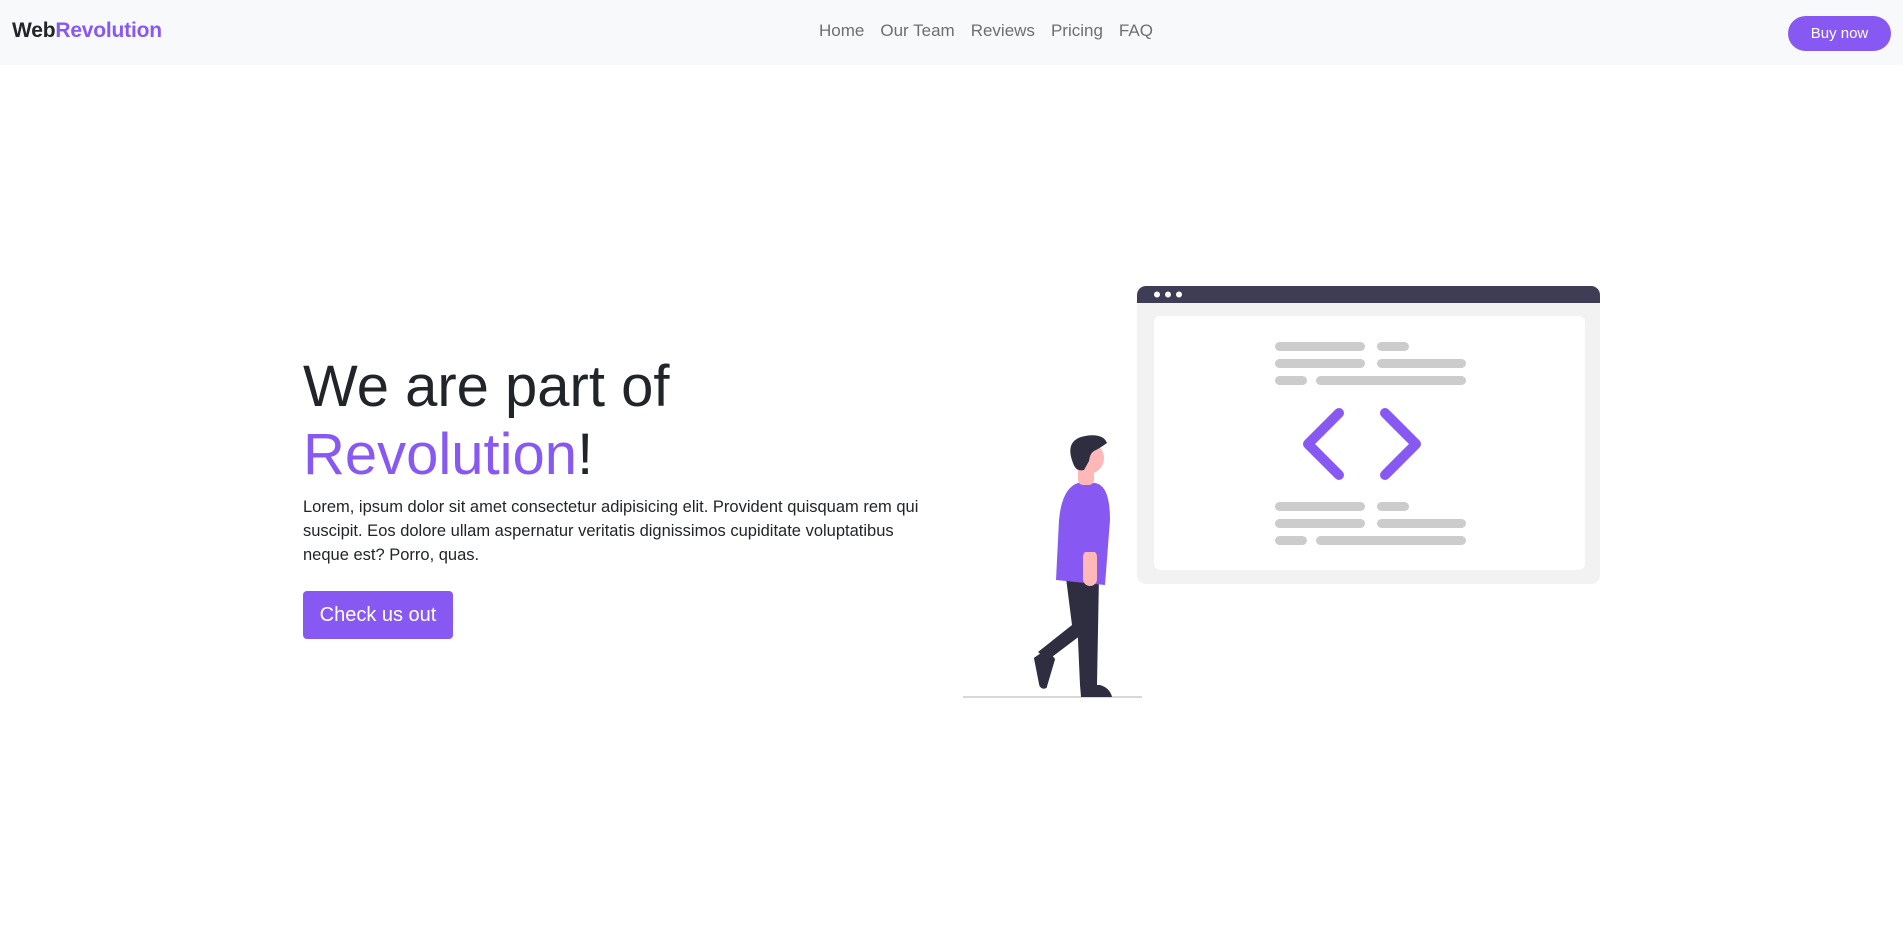  What do you see at coordinates (917, 31) in the screenshot?
I see `nav-link-our-team: Our Team` at bounding box center [917, 31].